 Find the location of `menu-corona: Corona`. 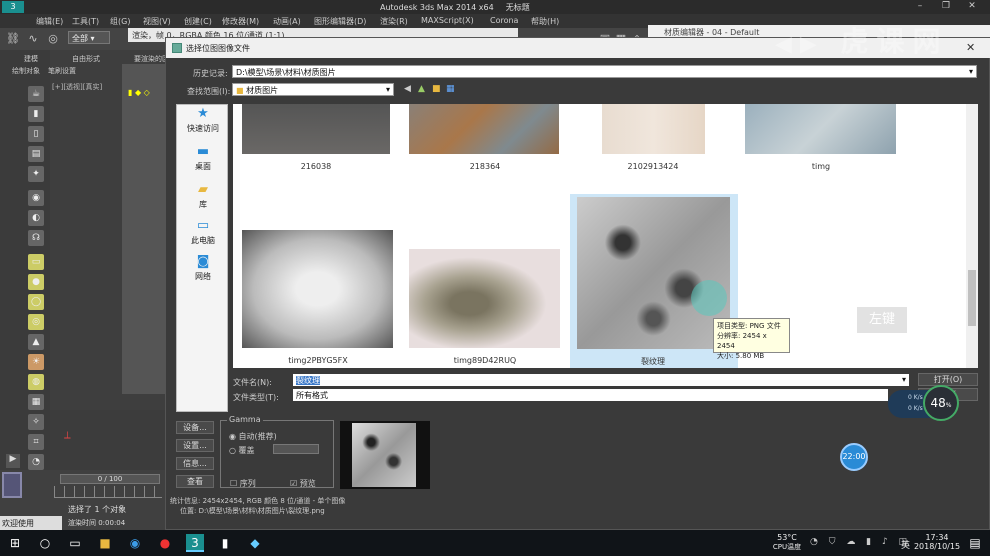

menu-corona: Corona is located at coordinates (504, 20).